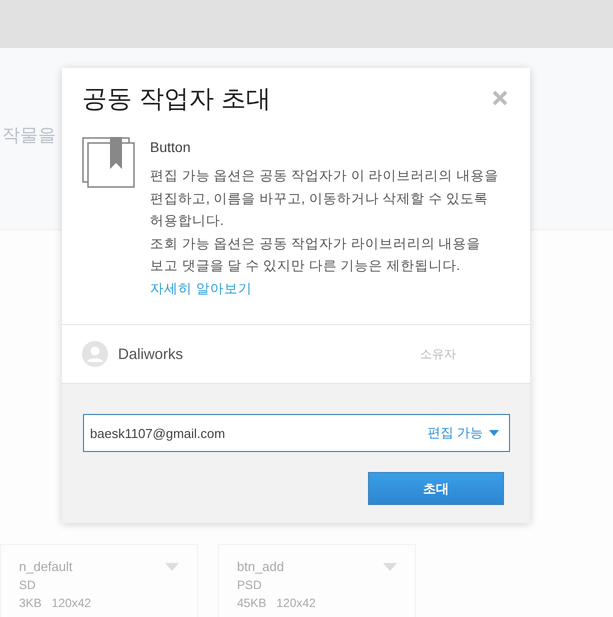  I want to click on page-heading: 작물을, so click(29, 135).